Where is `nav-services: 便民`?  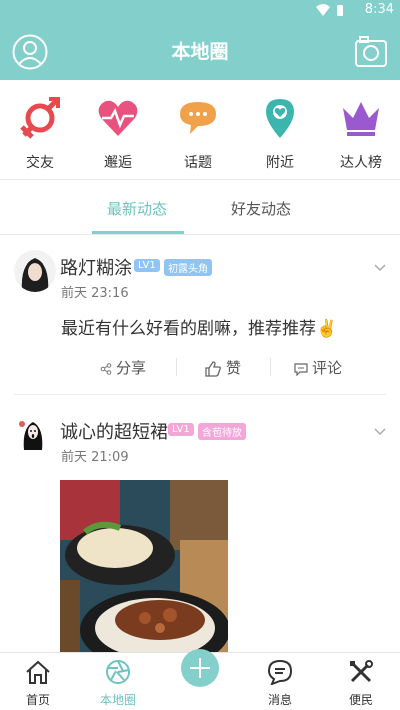 nav-services: 便民 is located at coordinates (361, 683).